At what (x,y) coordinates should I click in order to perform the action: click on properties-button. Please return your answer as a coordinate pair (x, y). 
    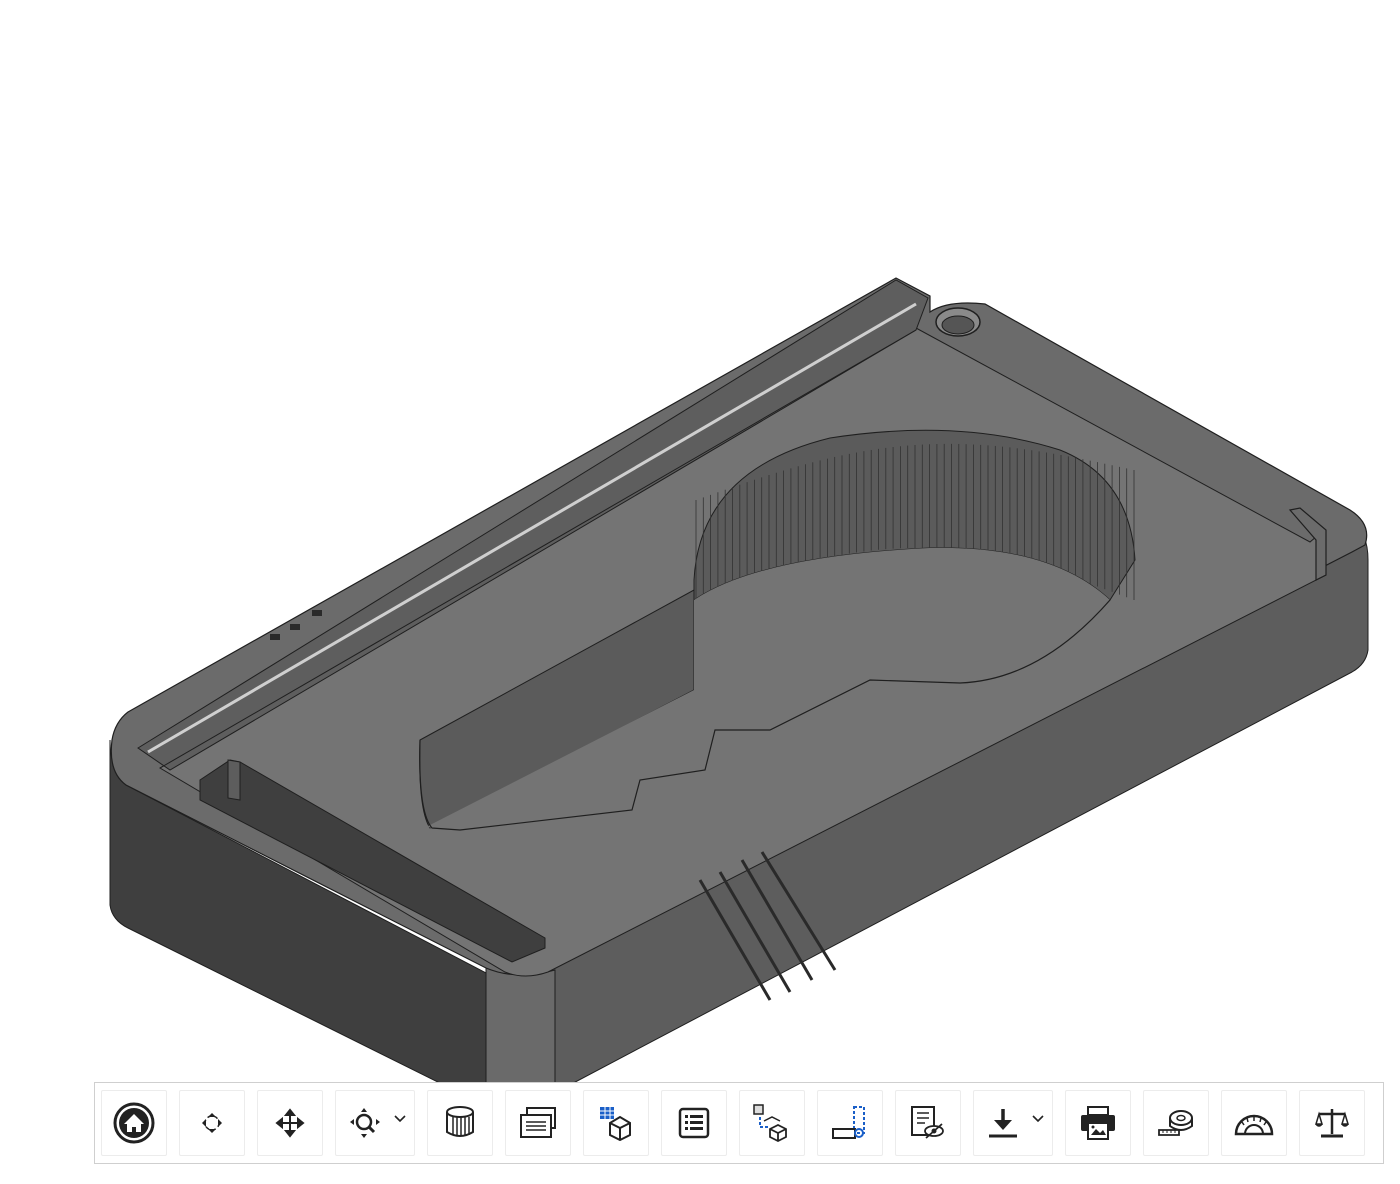
    Looking at the image, I should click on (694, 1123).